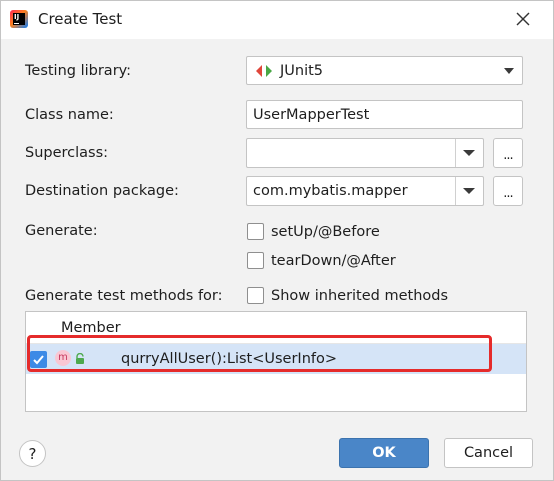 This screenshot has width=554, height=481. I want to click on setup-before-label: setUp/@Before, so click(325, 232).